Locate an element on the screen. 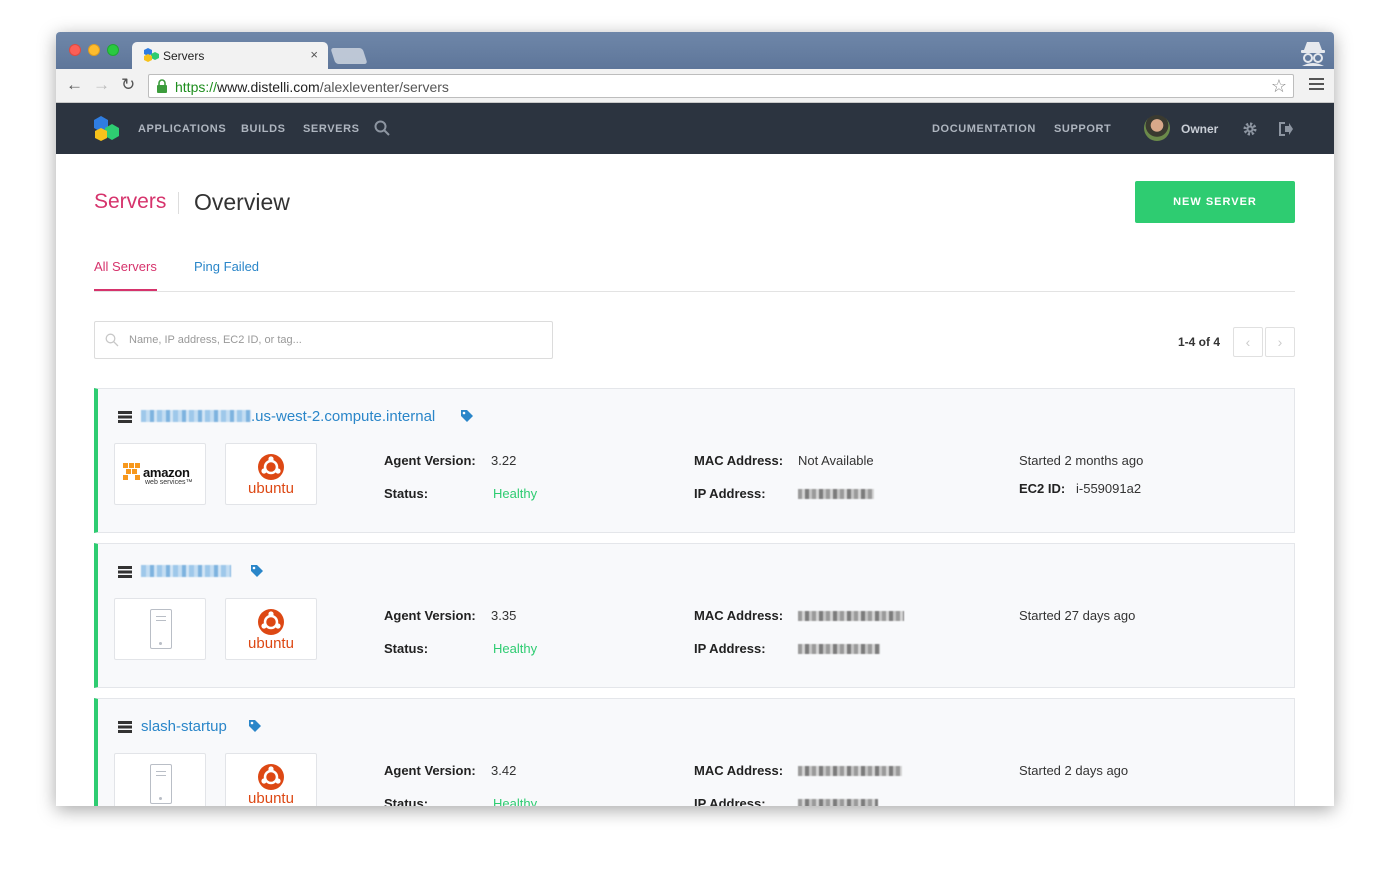 Image resolution: width=1389 pixels, height=885 pixels. server-search is located at coordinates (323, 340).